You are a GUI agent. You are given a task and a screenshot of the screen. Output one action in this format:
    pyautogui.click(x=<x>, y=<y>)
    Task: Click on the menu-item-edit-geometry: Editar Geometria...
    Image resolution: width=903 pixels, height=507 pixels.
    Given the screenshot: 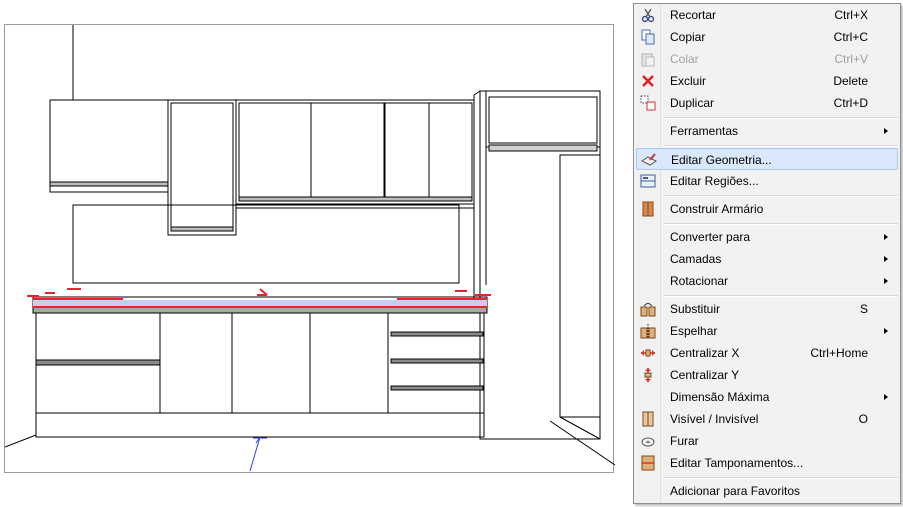 What is the action you would take?
    pyautogui.click(x=767, y=159)
    